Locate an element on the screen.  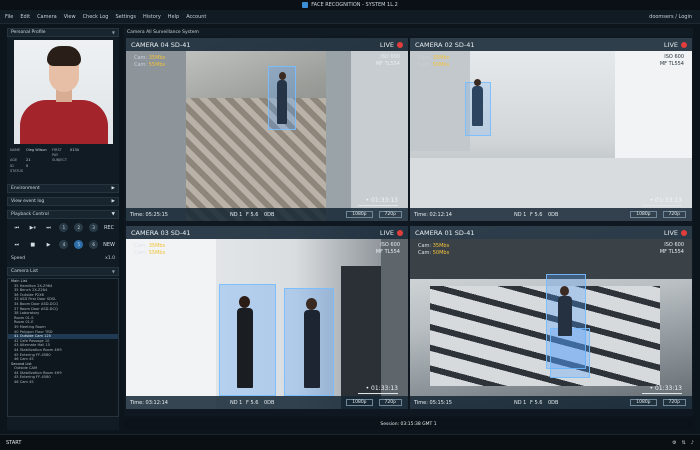
playback-control-label: Playback Control is located at coordinates (30, 215).